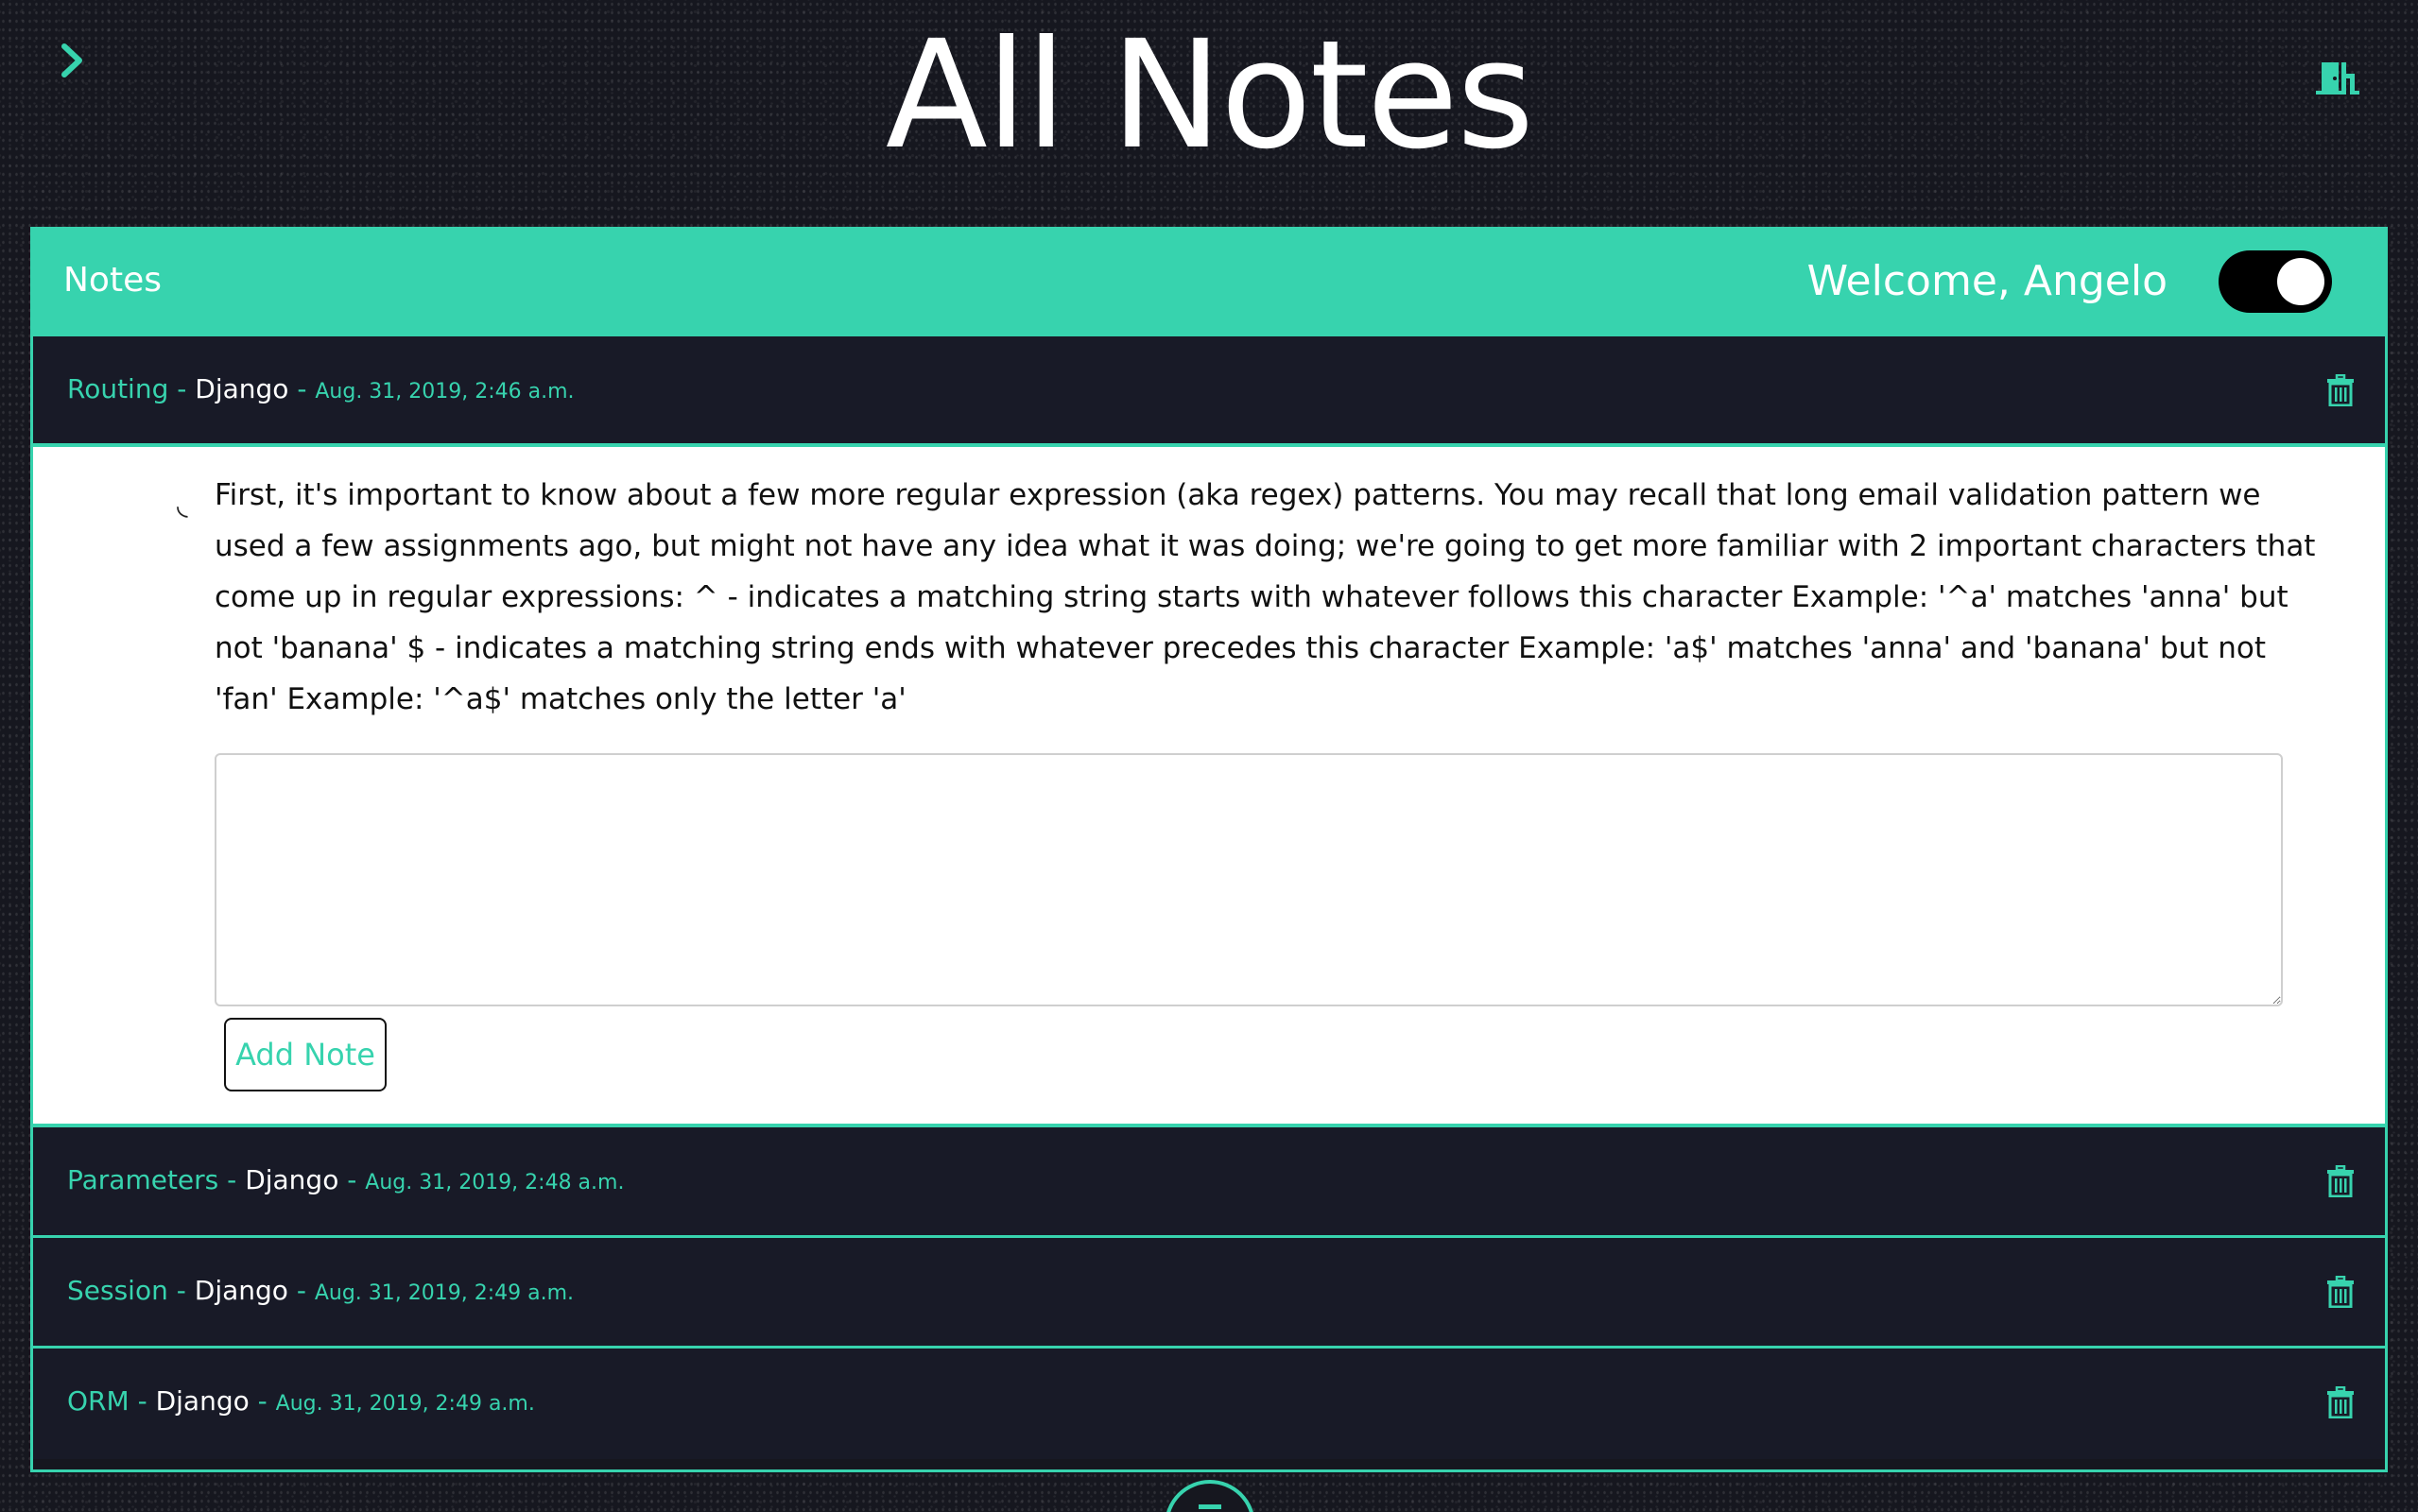  Describe the element at coordinates (445, 392) in the screenshot. I see `note-date: Aug. 31, 2019, 2:46 a.m.` at that location.